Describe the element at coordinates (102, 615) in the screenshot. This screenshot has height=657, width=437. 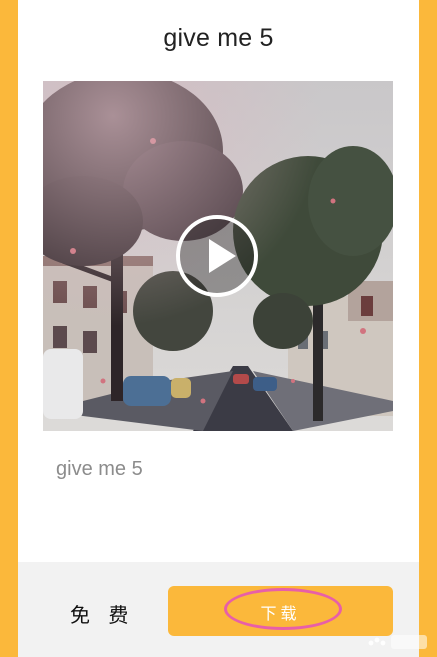
I see `price-label: 免 费` at that location.